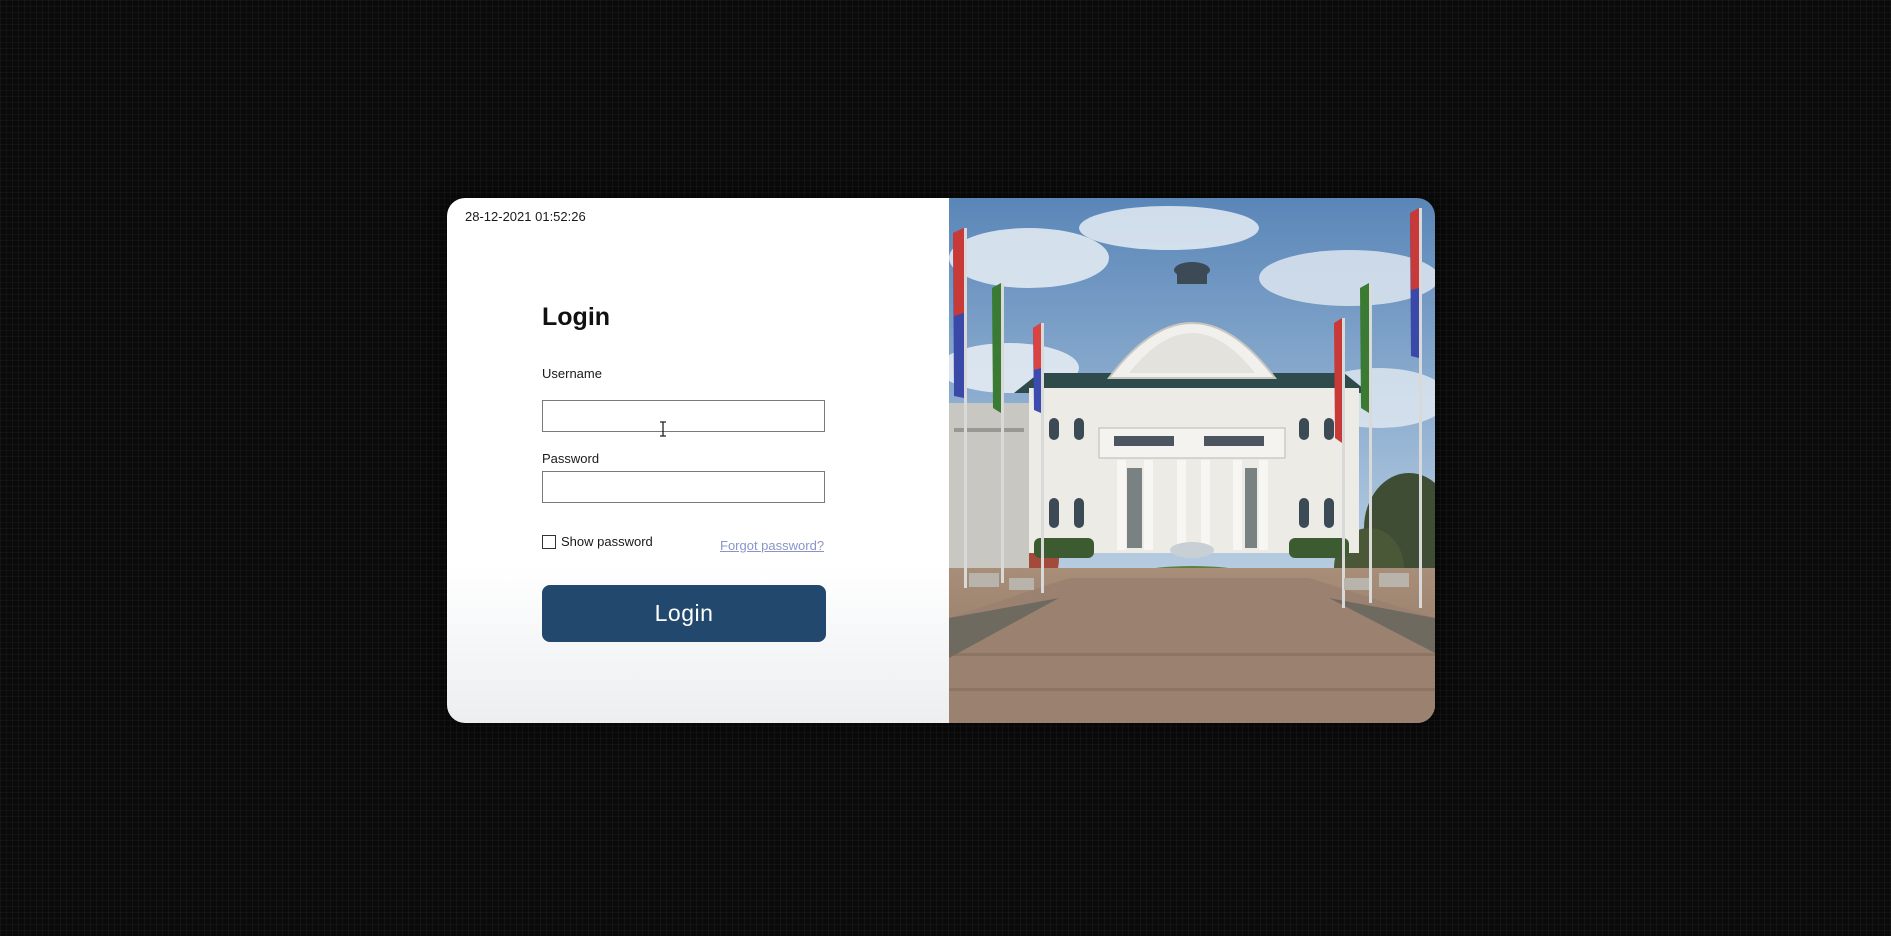 The image size is (1891, 936). Describe the element at coordinates (525, 216) in the screenshot. I see `clock-display: 28-12-2021 01:52:26` at that location.